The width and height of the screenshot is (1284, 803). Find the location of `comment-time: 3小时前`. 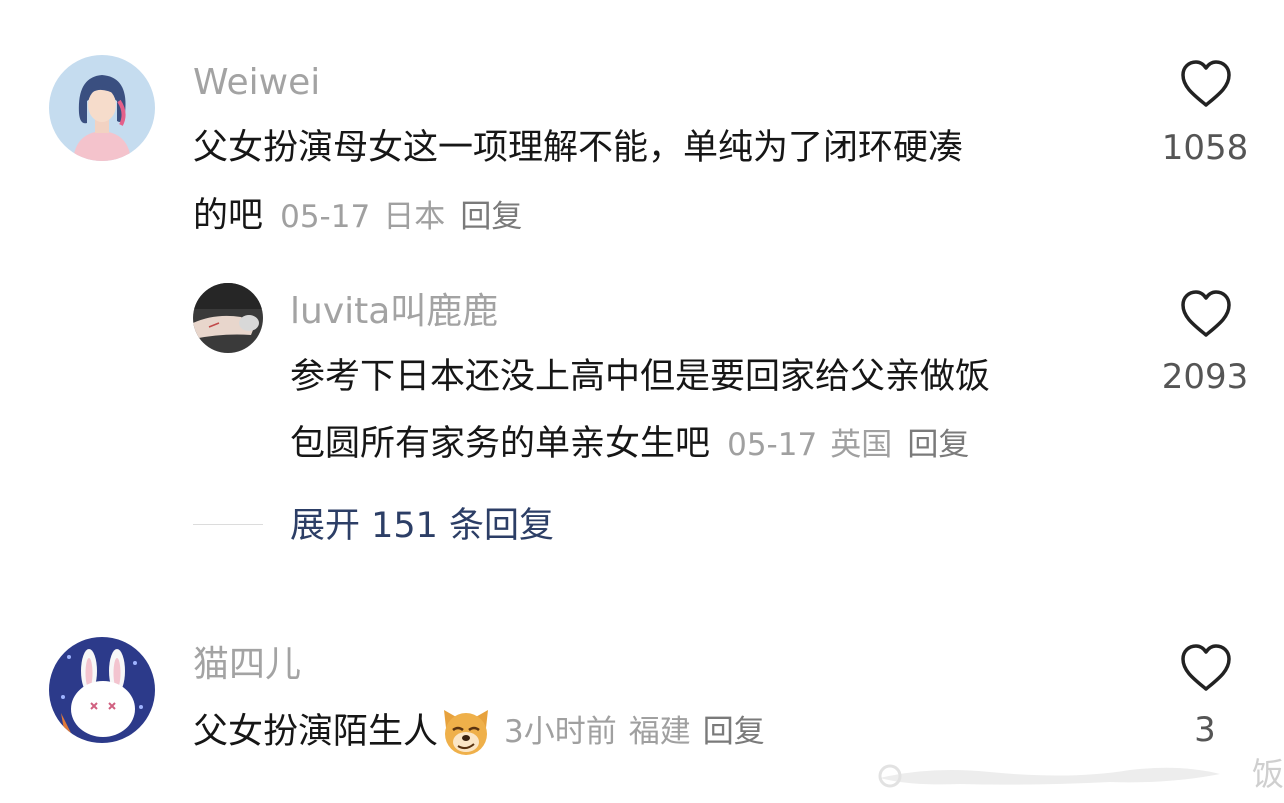

comment-time: 3小时前 is located at coordinates (560, 732).